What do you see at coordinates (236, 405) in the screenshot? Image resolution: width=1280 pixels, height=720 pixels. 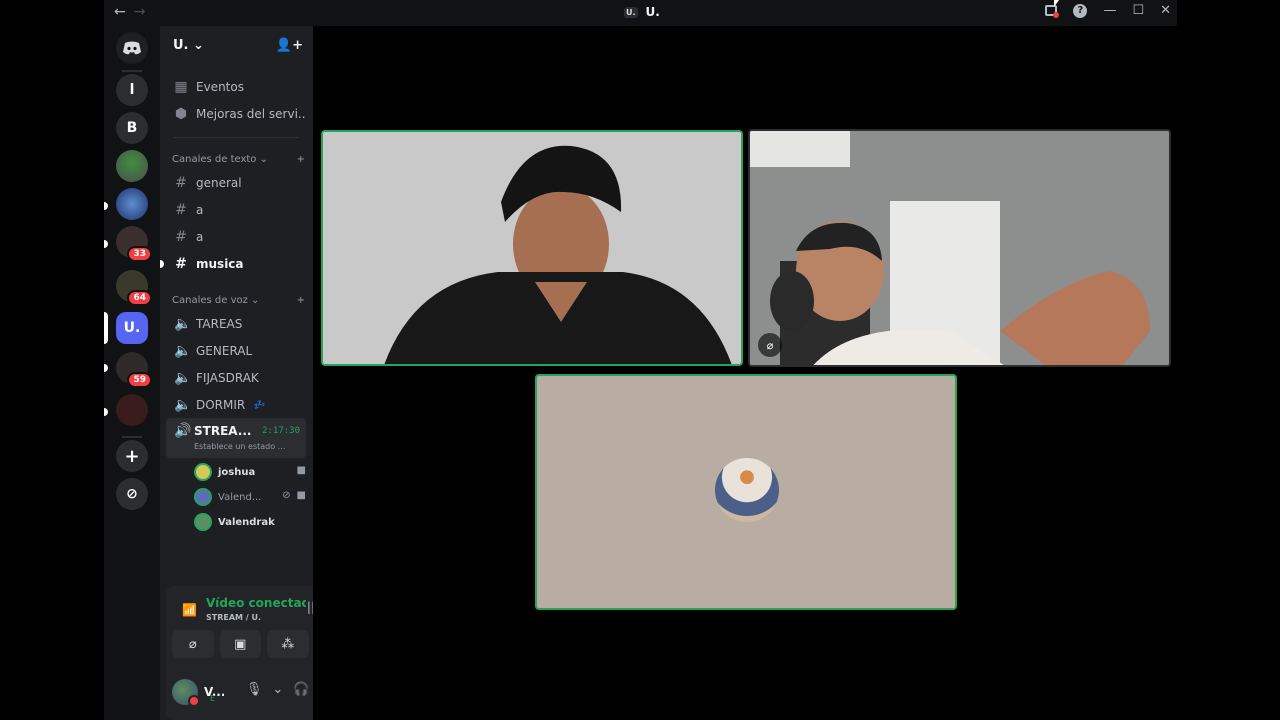 I see `voice-channel-dormir: 🔈 DORMIR 💤` at bounding box center [236, 405].